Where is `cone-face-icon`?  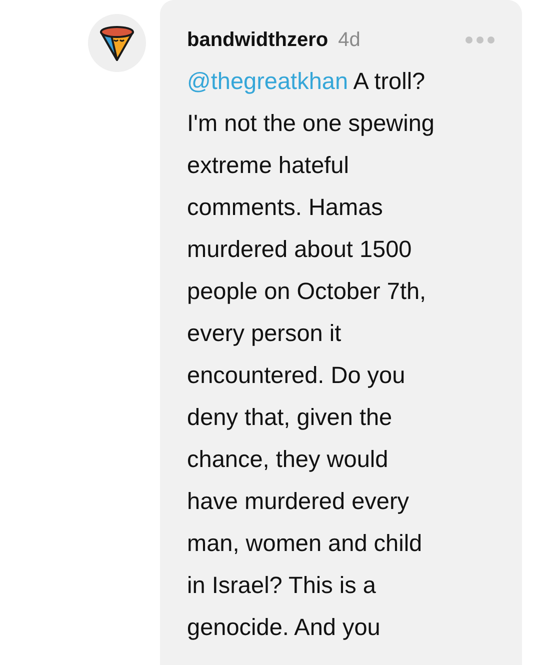
cone-face-icon is located at coordinates (117, 43).